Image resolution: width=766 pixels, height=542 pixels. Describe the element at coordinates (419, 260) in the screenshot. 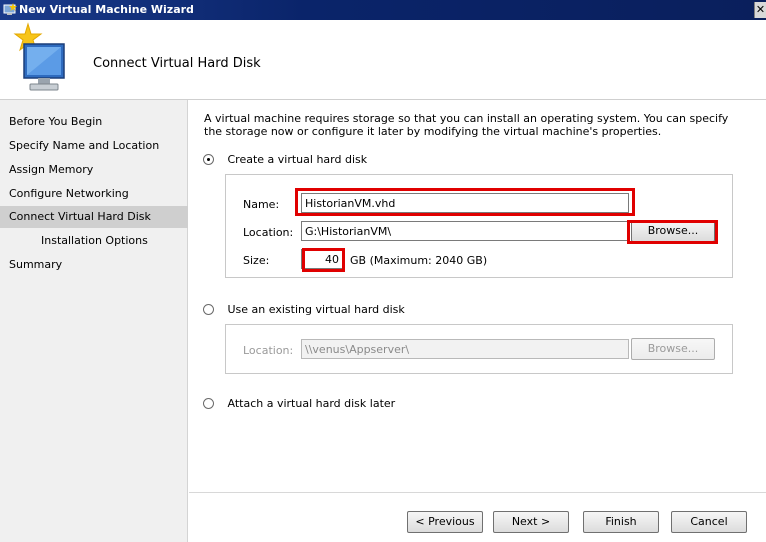

I see `size-suffix-text: GB (Maximum: 2040 GB)` at that location.